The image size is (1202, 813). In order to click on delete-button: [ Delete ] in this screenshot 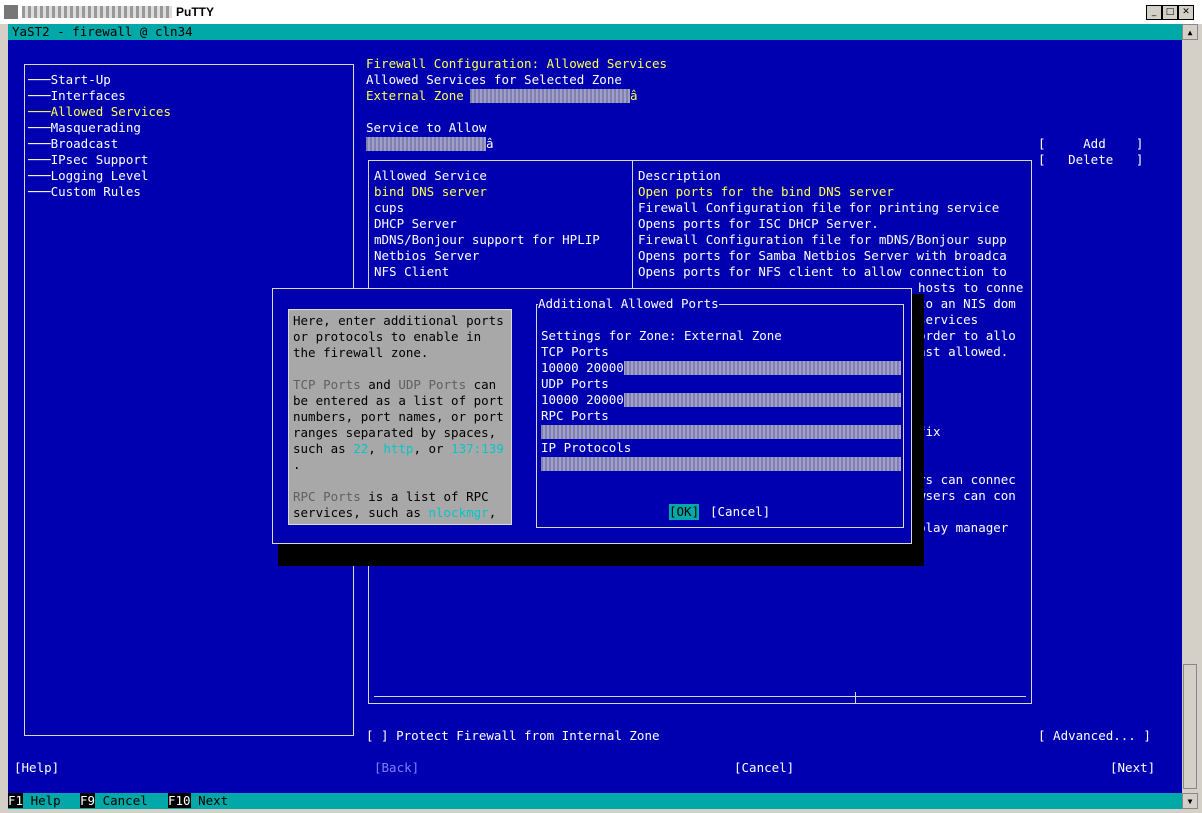, I will do `click(1090, 160)`.